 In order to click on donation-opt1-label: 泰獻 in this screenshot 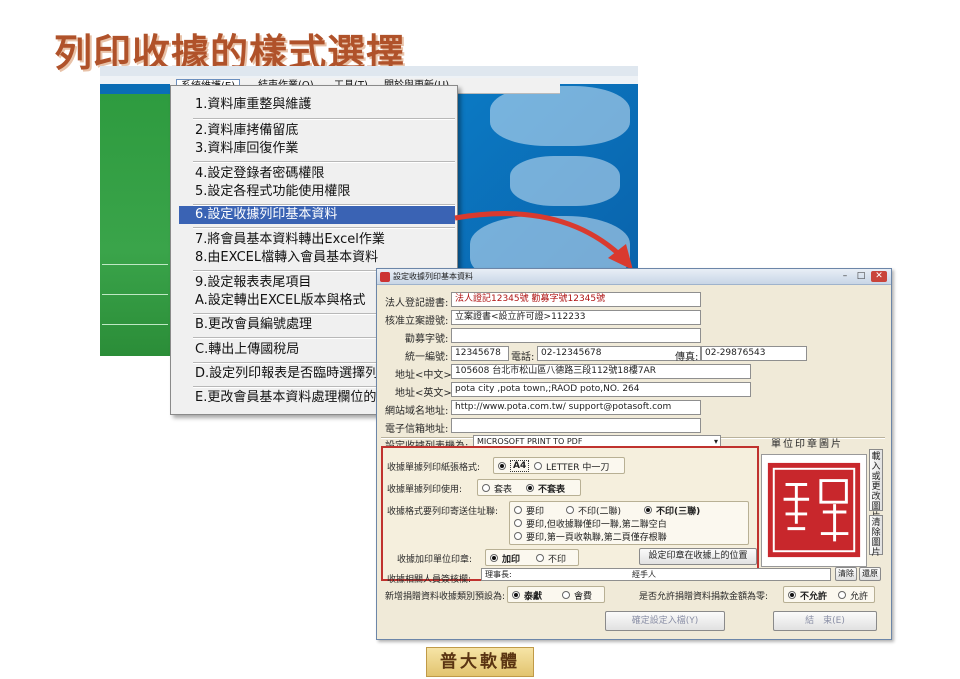, I will do `click(533, 595)`.